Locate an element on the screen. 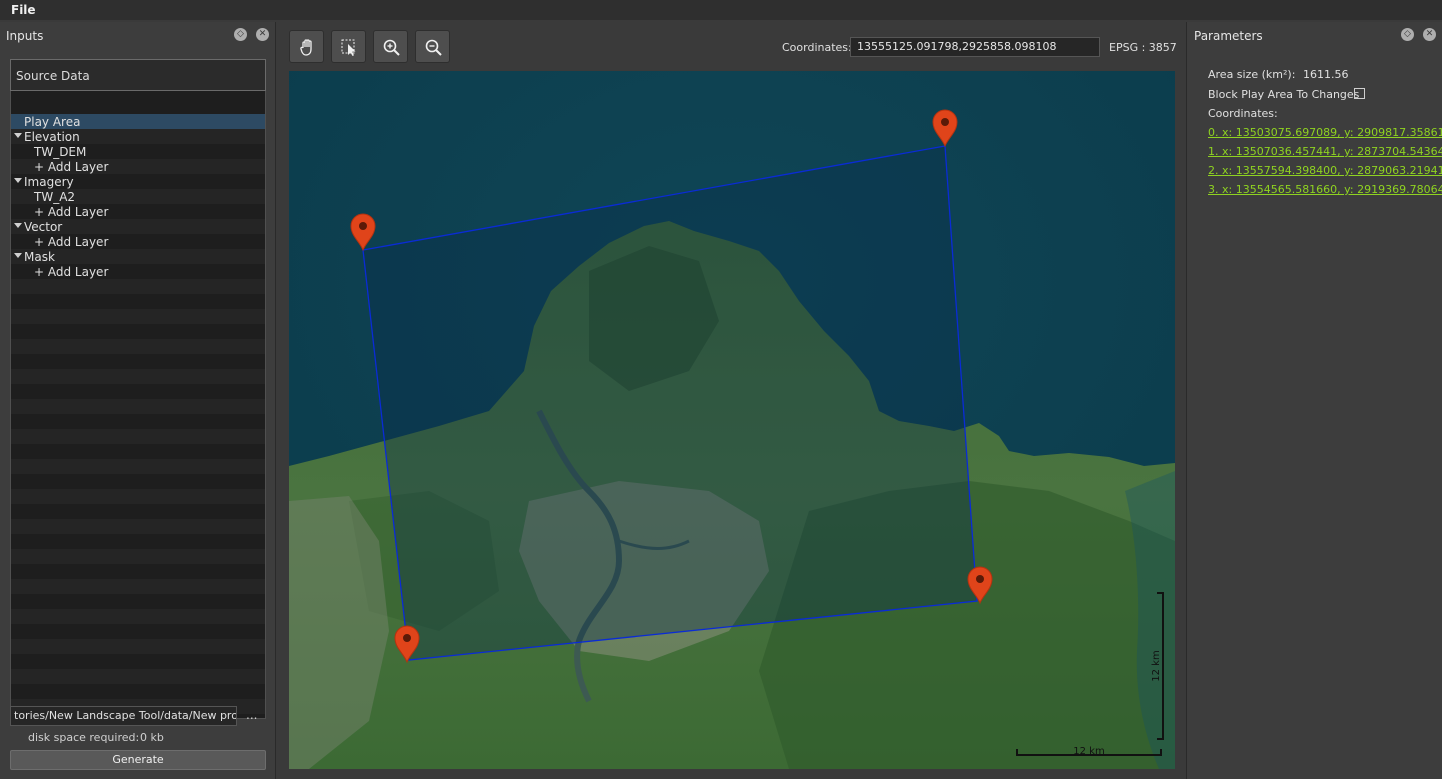  coordinate-link-1: 1. x: 13507036.457441, y: 2873704.543648 is located at coordinates (1325, 151).